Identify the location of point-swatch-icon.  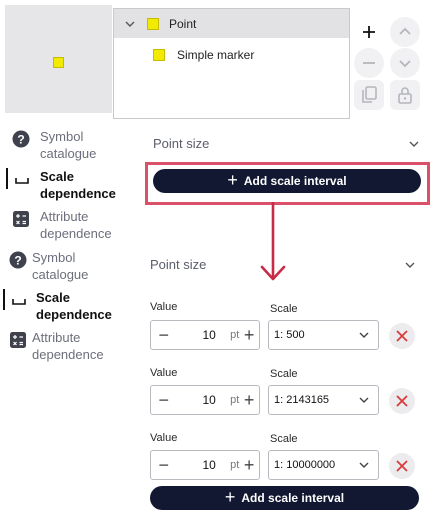
(153, 23).